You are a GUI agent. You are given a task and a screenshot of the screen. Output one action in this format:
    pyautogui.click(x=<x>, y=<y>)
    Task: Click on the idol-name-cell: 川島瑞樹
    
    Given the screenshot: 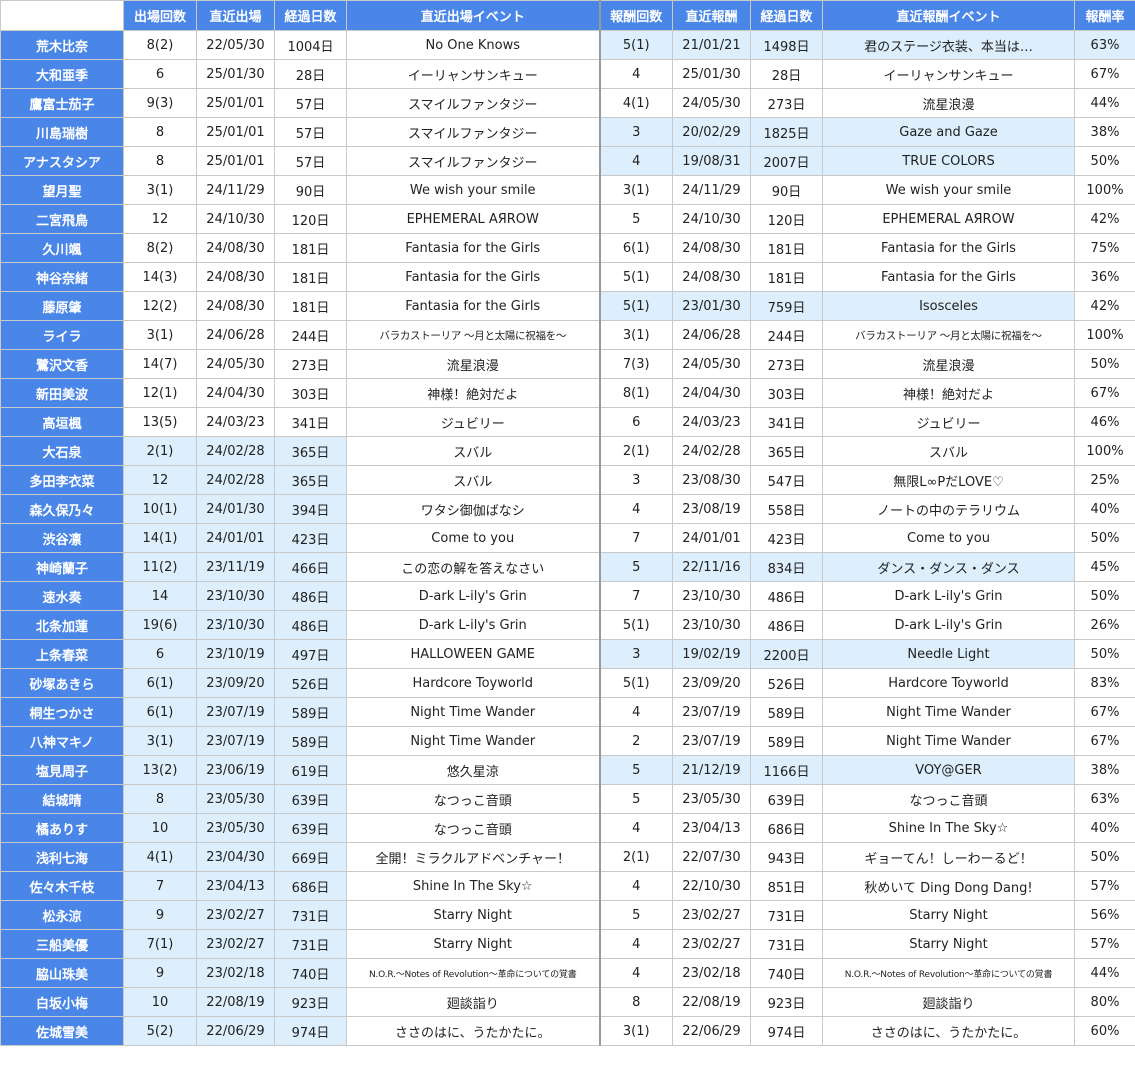 What is the action you would take?
    pyautogui.click(x=62, y=132)
    